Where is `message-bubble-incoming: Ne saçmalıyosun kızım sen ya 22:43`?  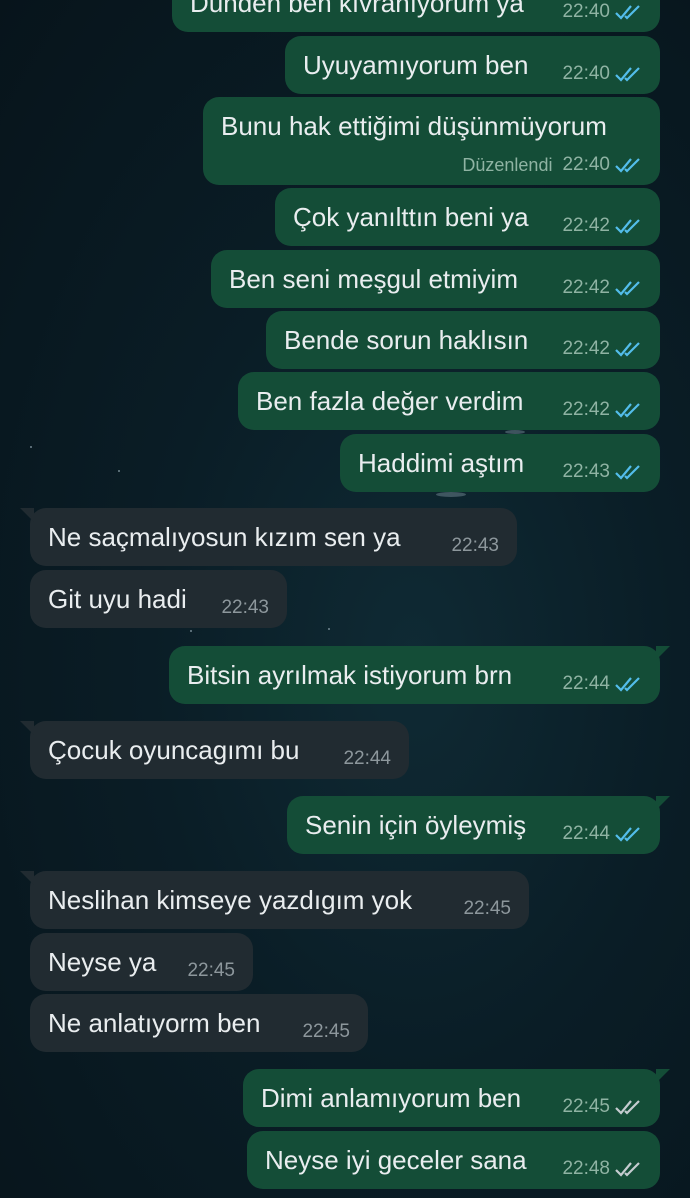 message-bubble-incoming: Ne saçmalıyosun kızım sen ya 22:43 is located at coordinates (268, 537).